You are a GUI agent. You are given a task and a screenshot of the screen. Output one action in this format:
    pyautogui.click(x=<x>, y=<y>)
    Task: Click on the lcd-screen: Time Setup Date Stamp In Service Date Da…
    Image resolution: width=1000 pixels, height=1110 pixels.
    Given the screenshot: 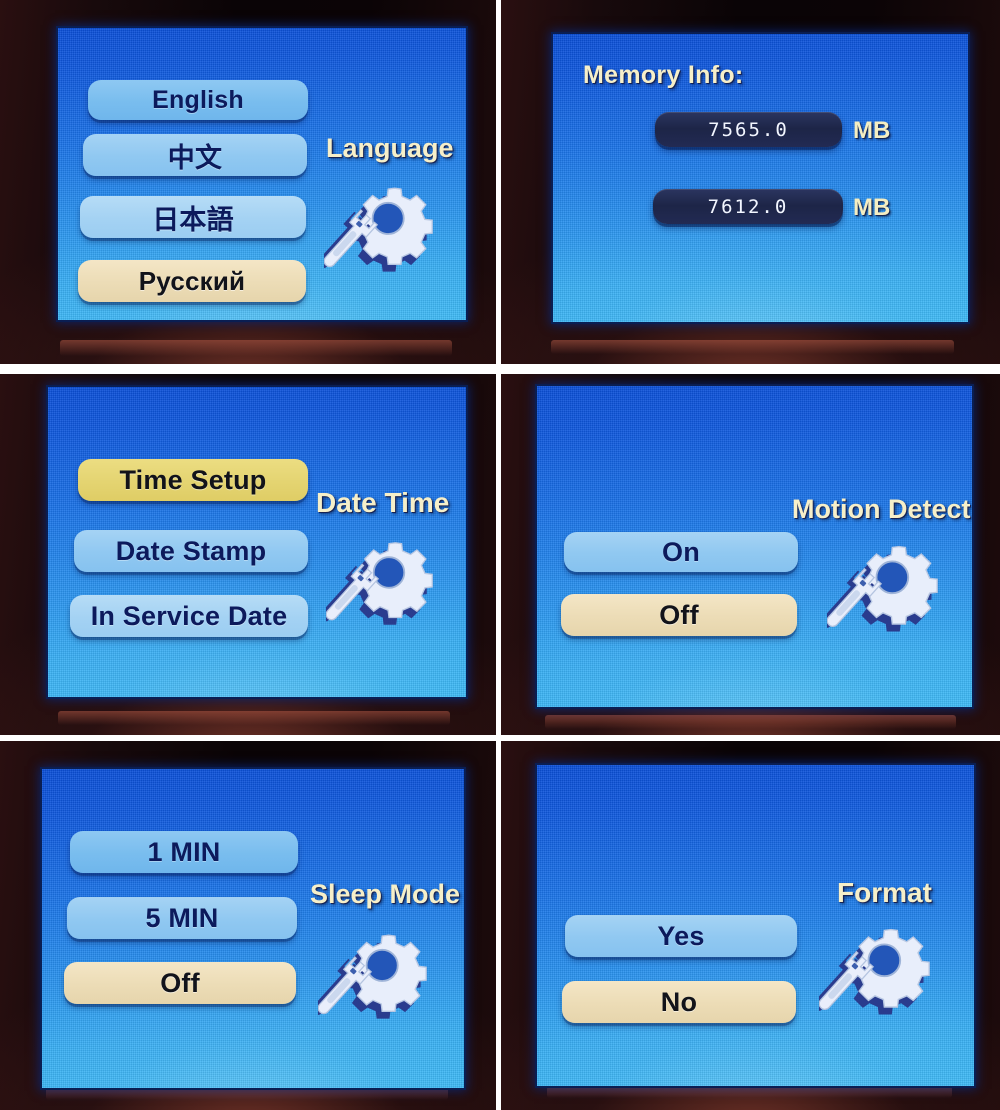 What is the action you would take?
    pyautogui.click(x=257, y=542)
    